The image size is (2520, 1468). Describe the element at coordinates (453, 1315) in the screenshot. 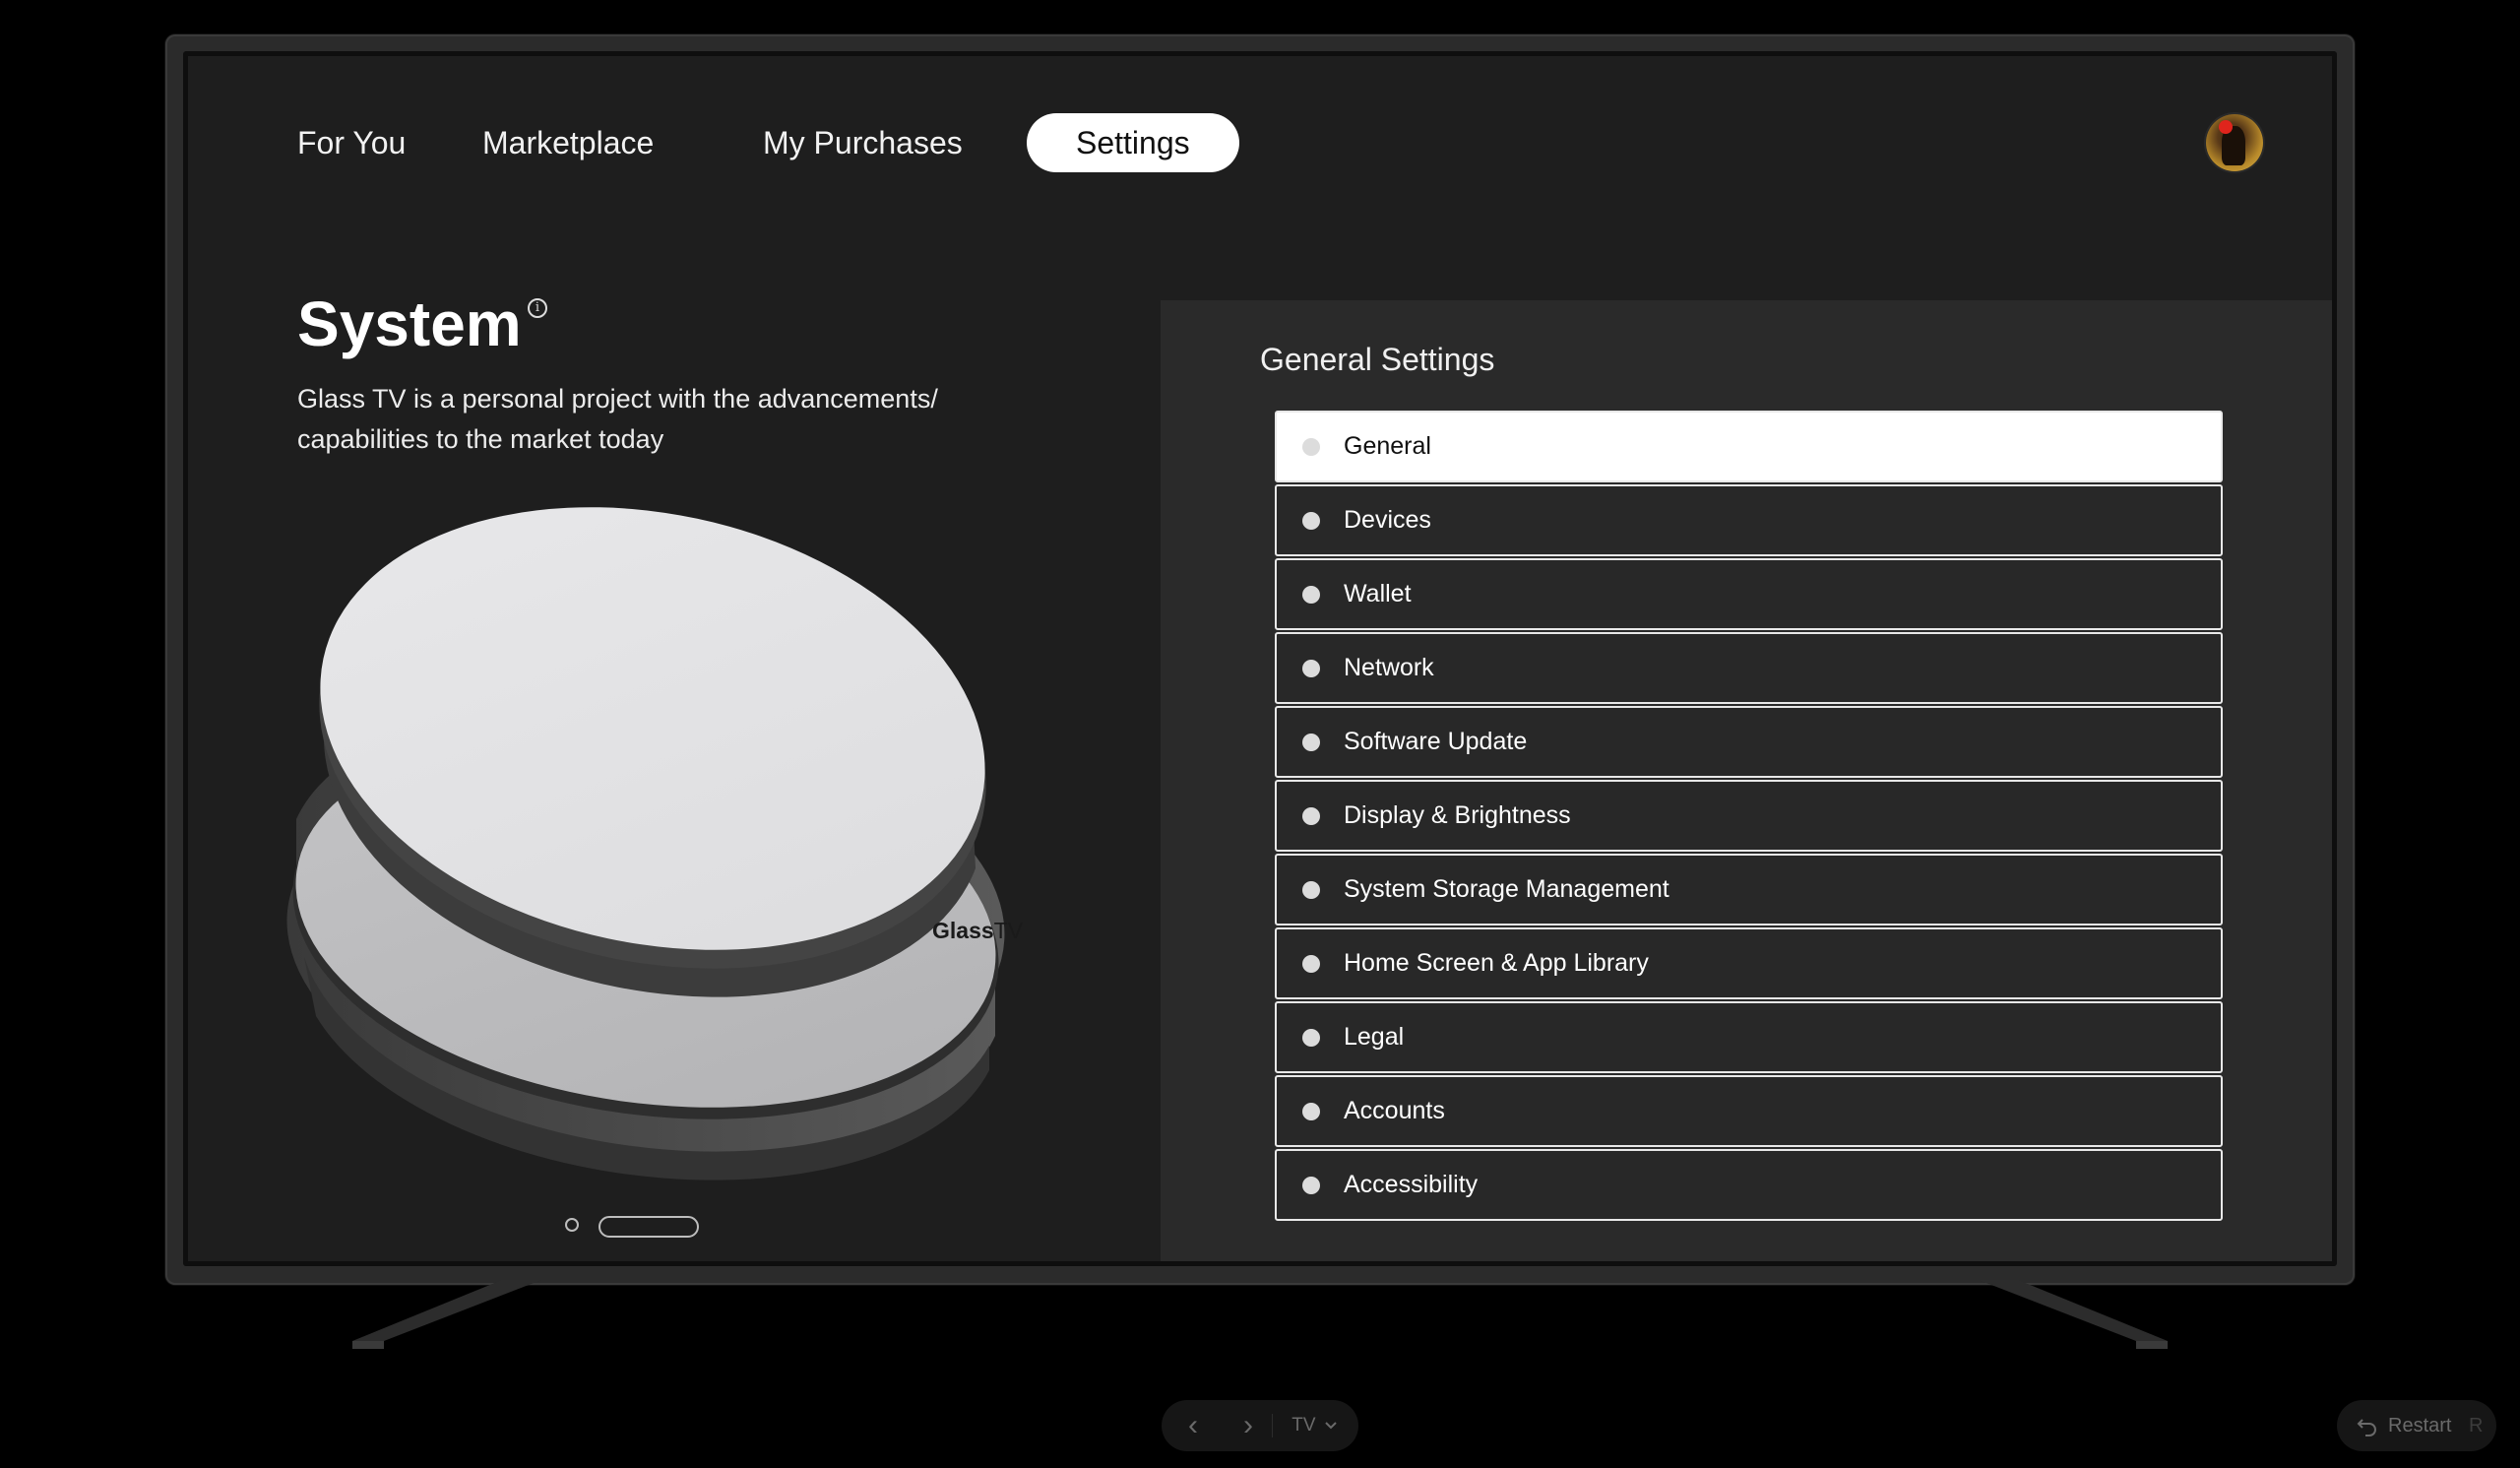

I see `tv-stand-left` at that location.